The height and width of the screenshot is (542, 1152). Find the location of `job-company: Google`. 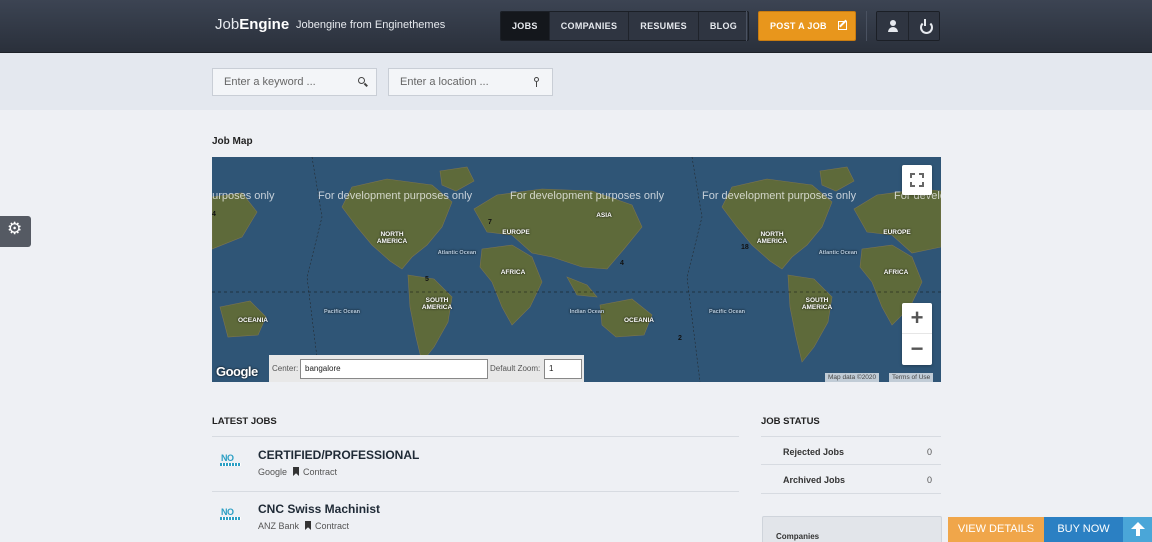

job-company: Google is located at coordinates (272, 472).